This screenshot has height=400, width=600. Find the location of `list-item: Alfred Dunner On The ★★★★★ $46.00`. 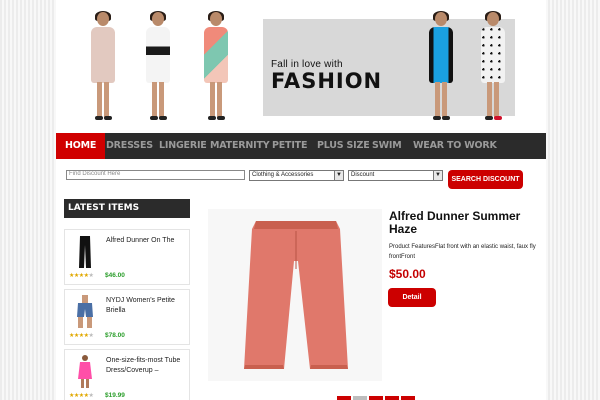

list-item: Alfred Dunner On The ★★★★★ $46.00 is located at coordinates (127, 257).